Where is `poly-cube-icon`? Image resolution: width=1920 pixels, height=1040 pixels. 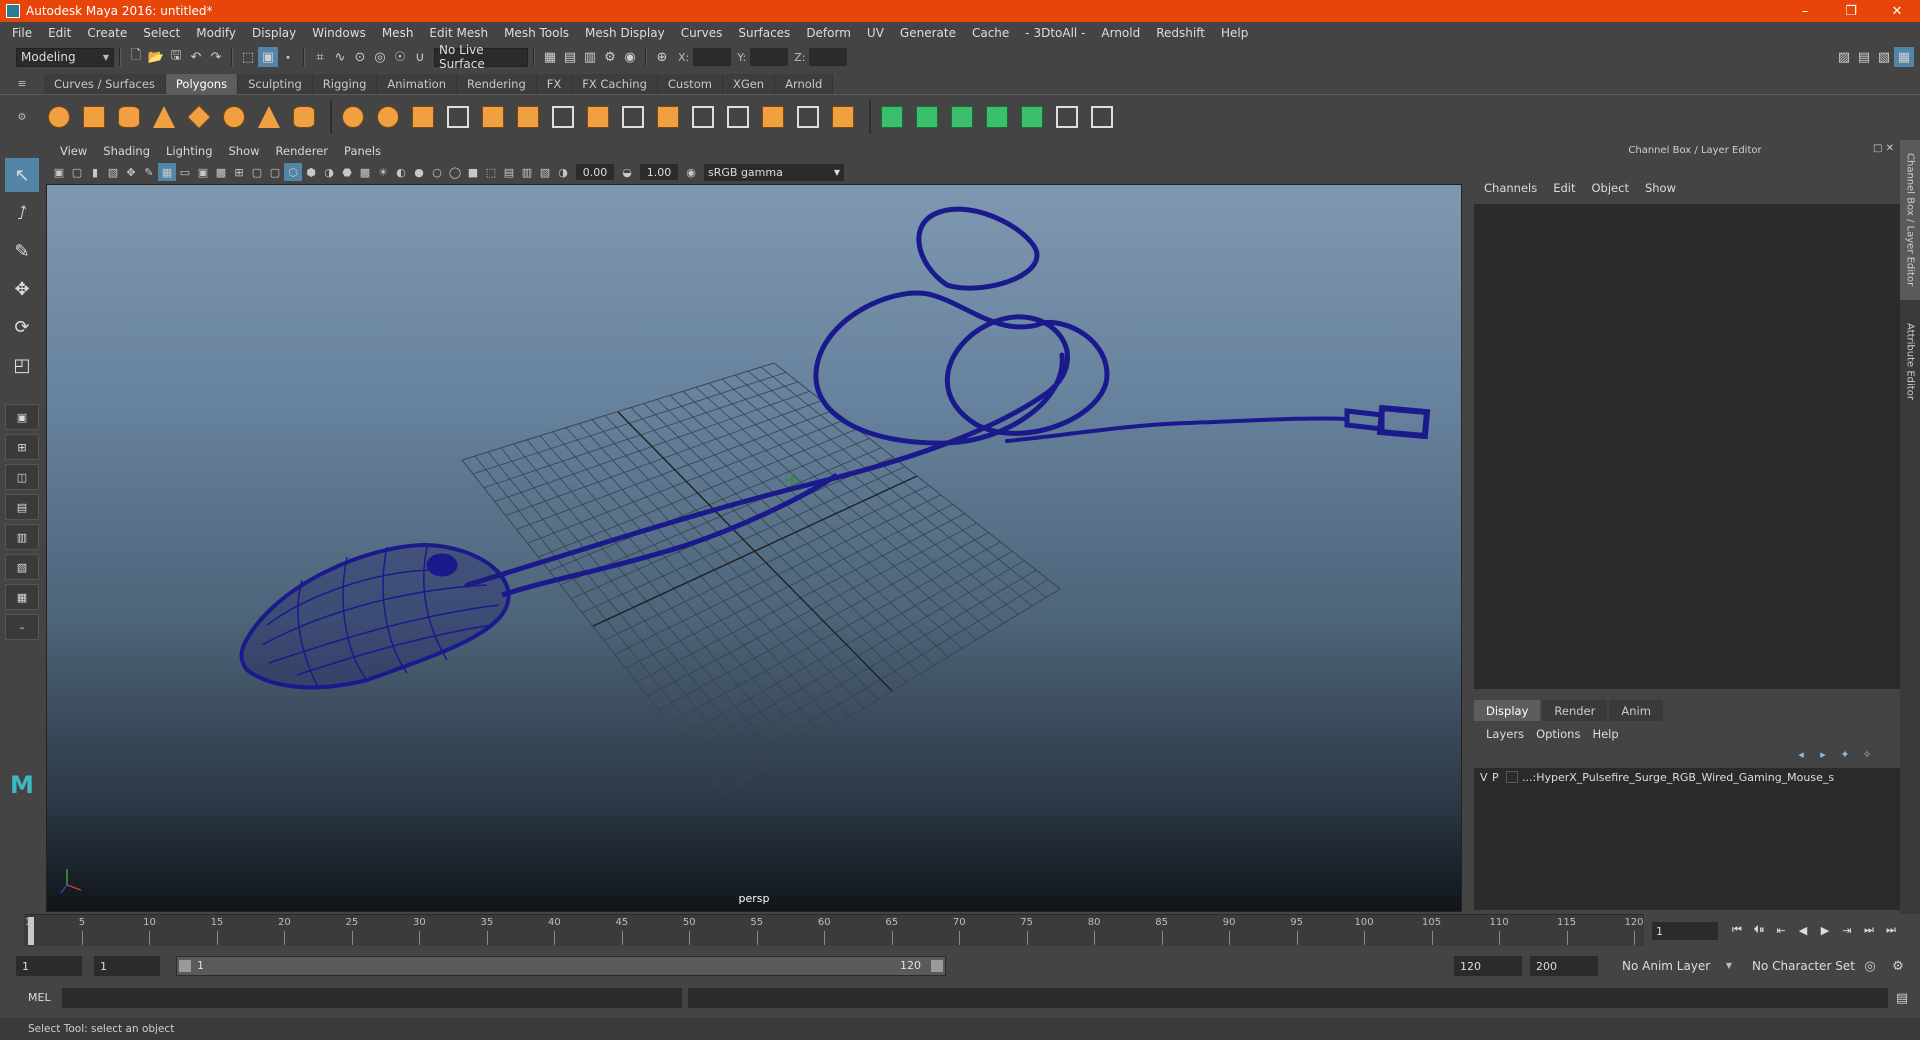 poly-cube-icon is located at coordinates (93, 117).